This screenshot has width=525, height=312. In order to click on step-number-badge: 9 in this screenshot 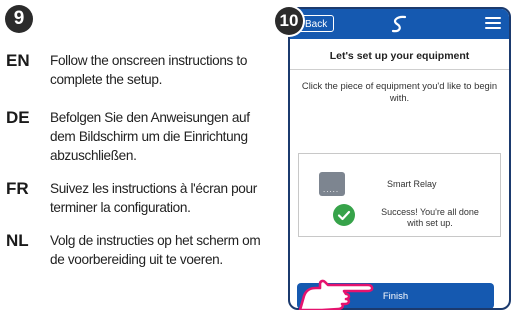, I will do `click(19, 19)`.